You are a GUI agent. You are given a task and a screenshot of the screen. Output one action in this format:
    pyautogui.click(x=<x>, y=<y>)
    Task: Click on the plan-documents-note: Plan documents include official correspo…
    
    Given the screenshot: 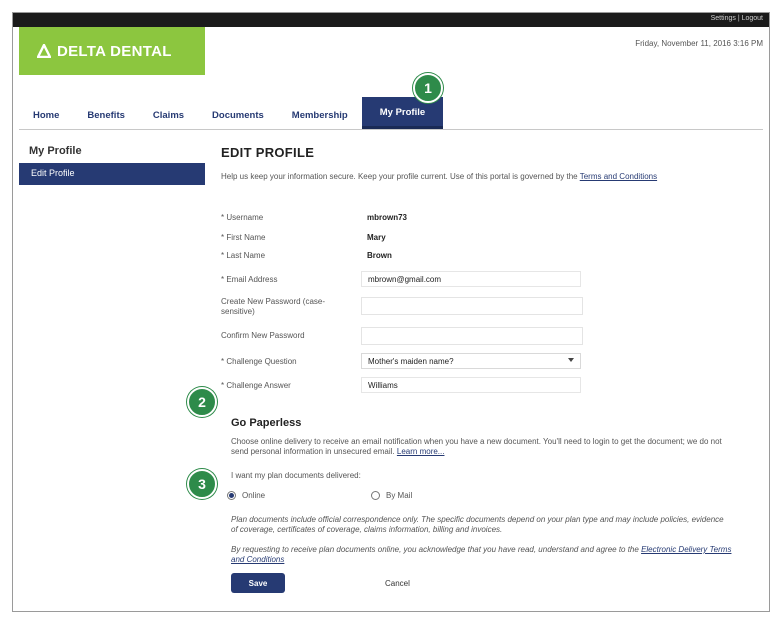 What is the action you would take?
    pyautogui.click(x=477, y=524)
    